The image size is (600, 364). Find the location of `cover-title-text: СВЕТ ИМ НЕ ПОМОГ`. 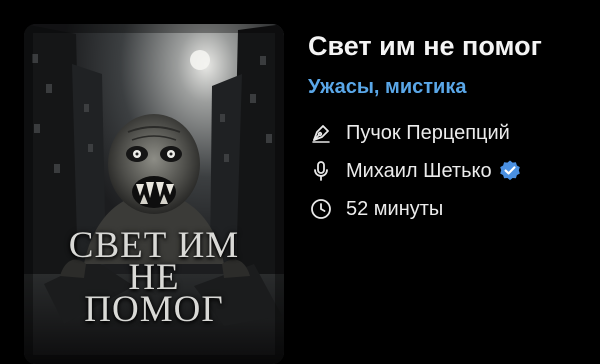

cover-title-text: СВЕТ ИМ НЕ ПОМОГ is located at coordinates (154, 277).